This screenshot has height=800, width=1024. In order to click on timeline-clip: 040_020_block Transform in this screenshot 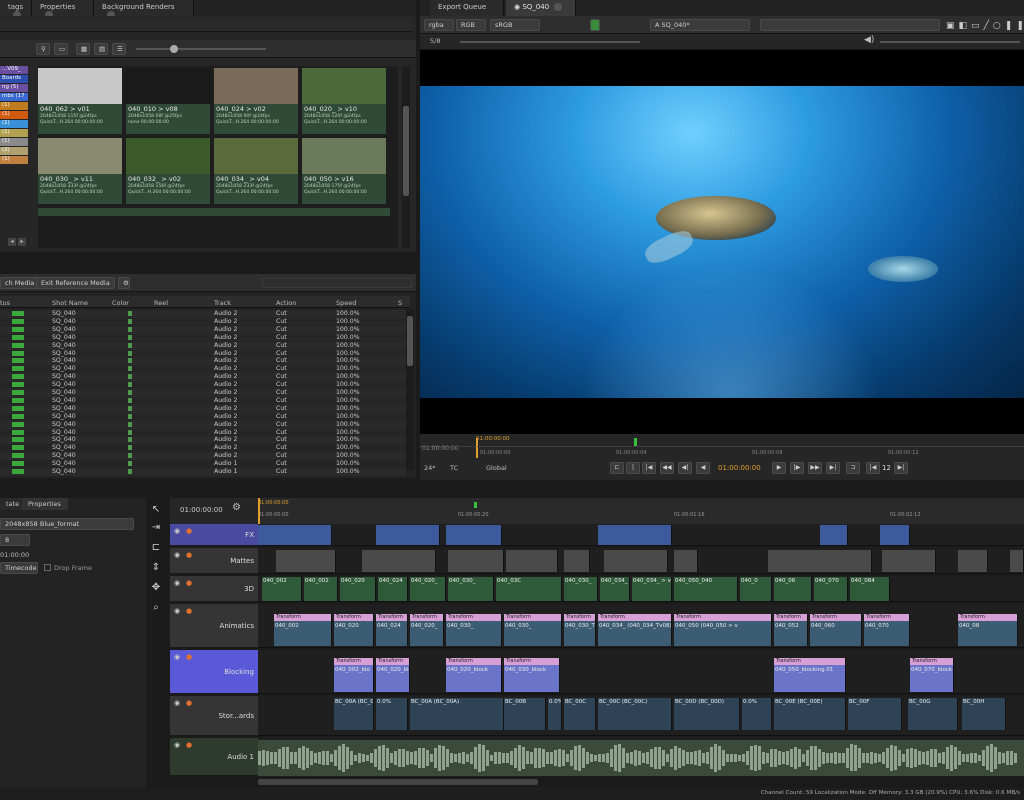, I will do `click(474, 675)`.